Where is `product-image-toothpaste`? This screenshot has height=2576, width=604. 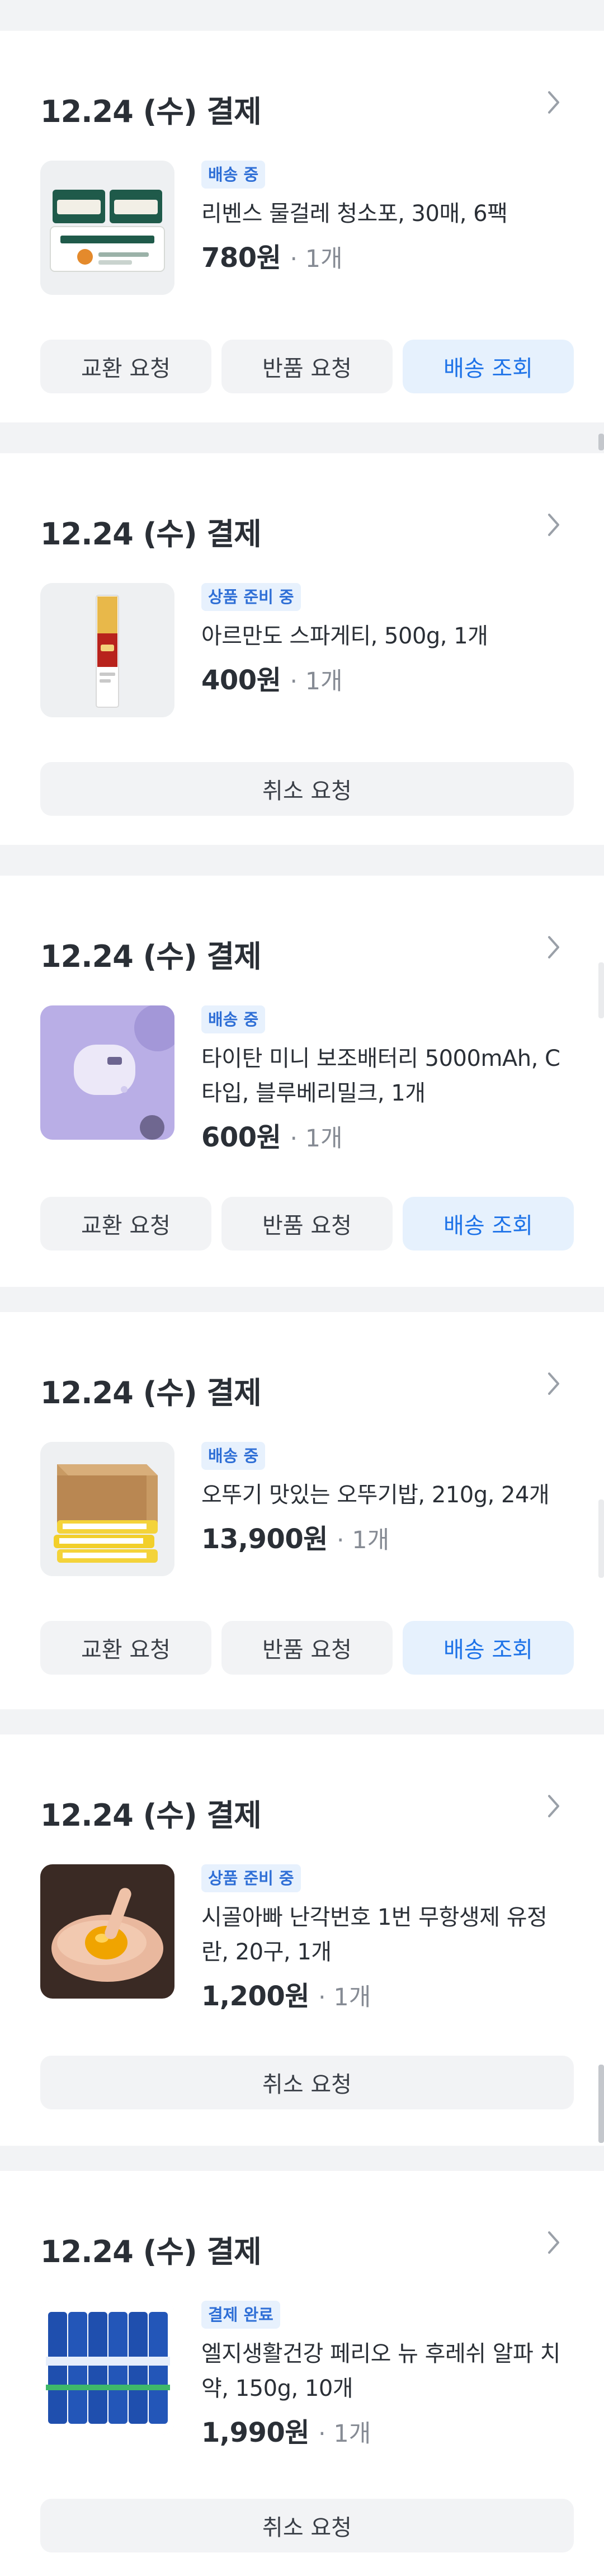 product-image-toothpaste is located at coordinates (107, 2368).